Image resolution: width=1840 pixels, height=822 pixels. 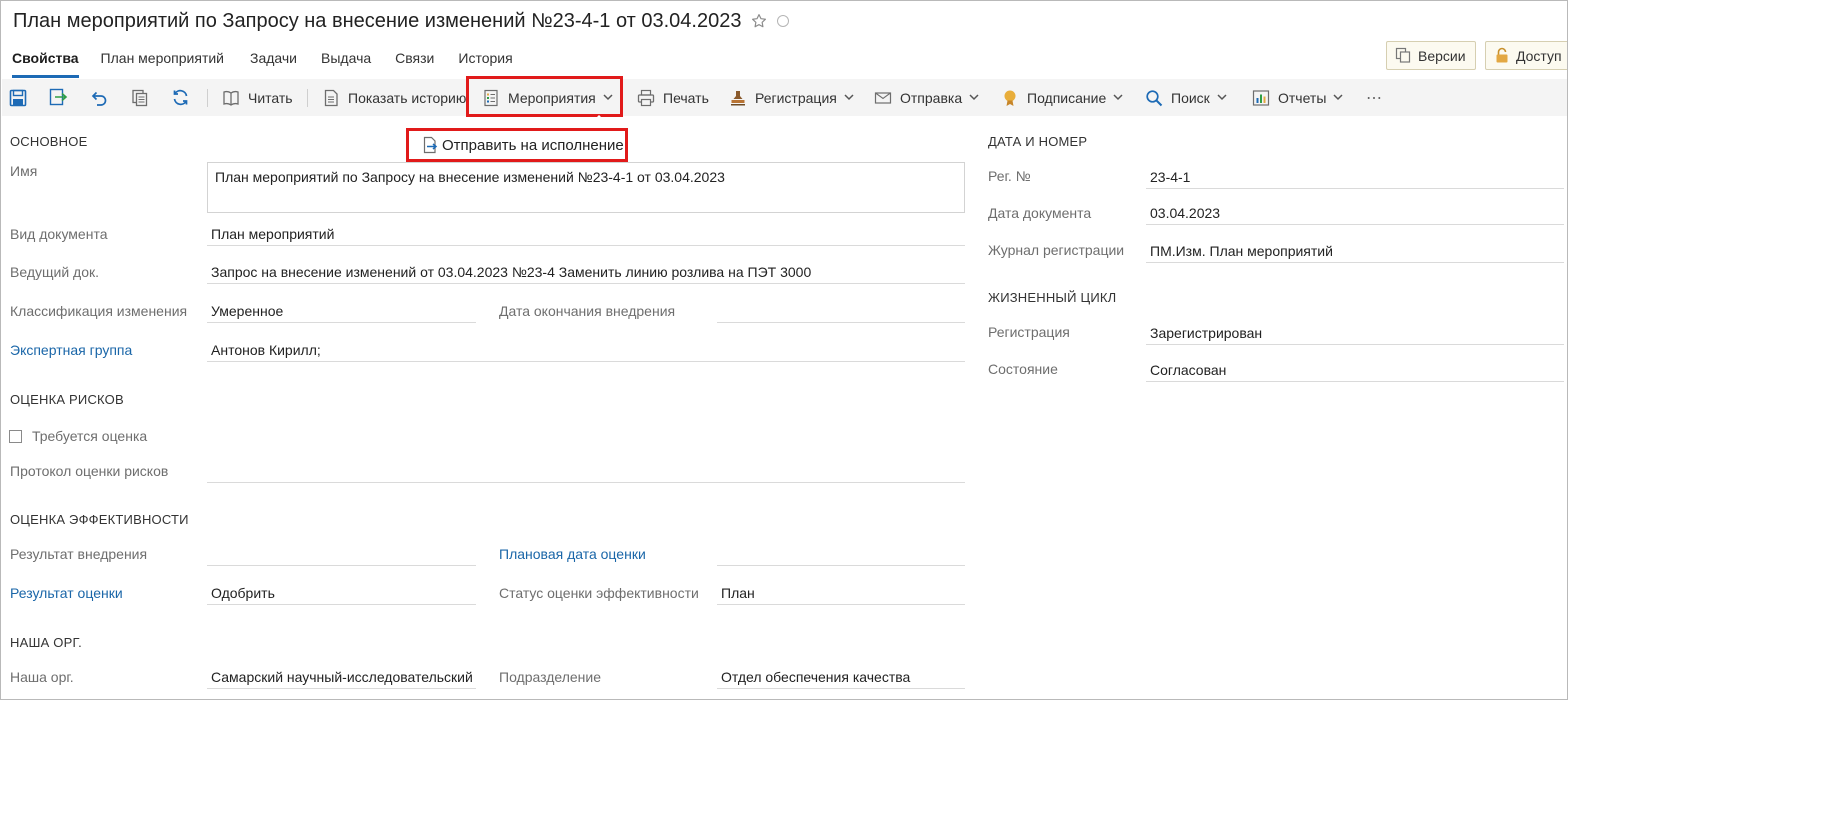 What do you see at coordinates (1040, 213) in the screenshot?
I see `doc-date-label: Дата документа` at bounding box center [1040, 213].